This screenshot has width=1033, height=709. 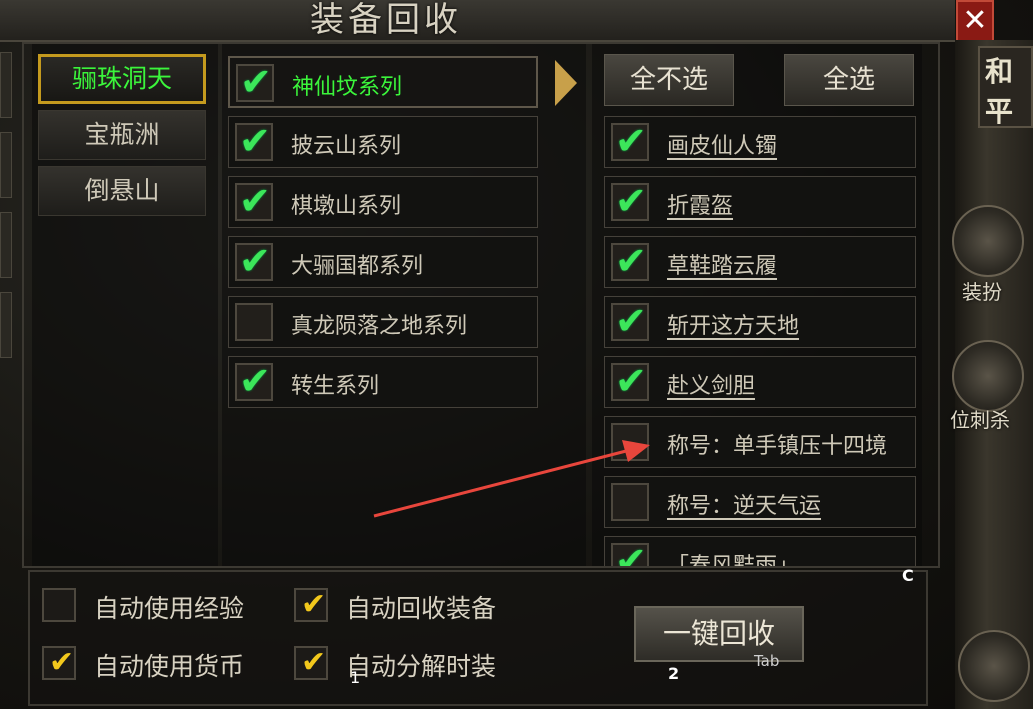 I want to click on item-row: ✔ 草鞋踏云履, so click(x=760, y=262).